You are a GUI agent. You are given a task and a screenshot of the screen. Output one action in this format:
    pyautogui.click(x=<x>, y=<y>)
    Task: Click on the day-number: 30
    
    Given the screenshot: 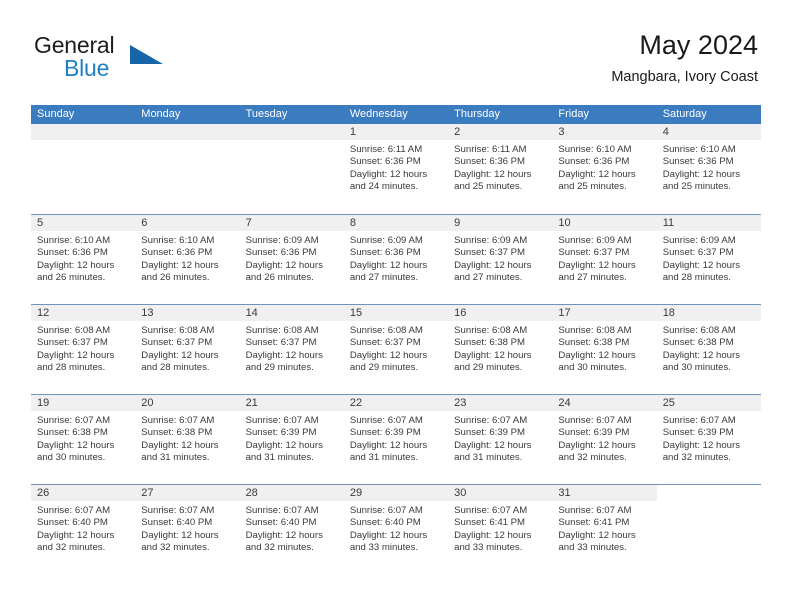 What is the action you would take?
    pyautogui.click(x=500, y=493)
    